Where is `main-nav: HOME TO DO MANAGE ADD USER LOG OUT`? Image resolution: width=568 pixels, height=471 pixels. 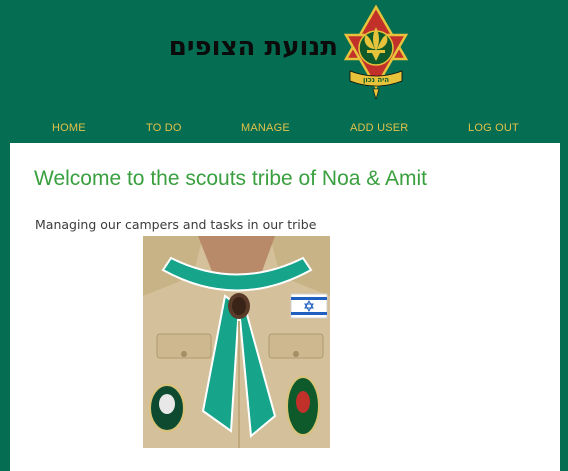
main-nav: HOME TO DO MANAGE ADD USER LOG OUT is located at coordinates (284, 132).